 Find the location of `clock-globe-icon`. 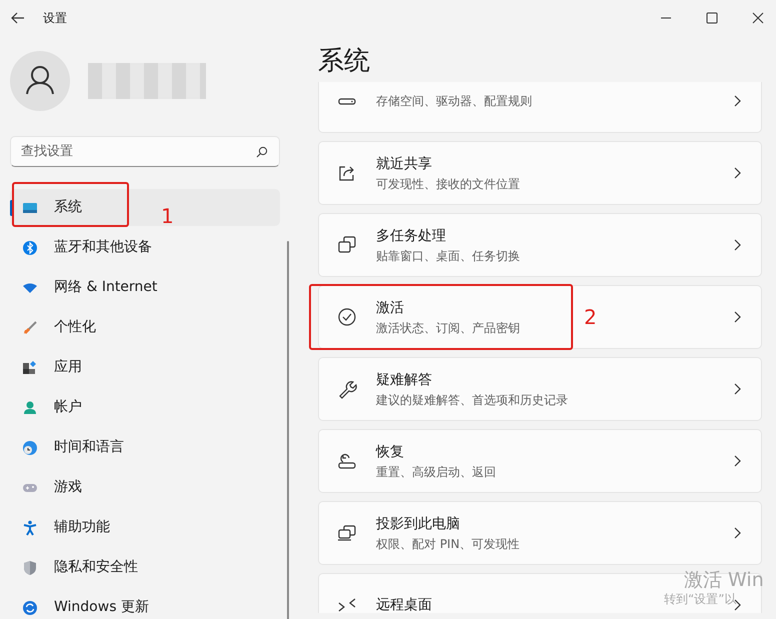

clock-globe-icon is located at coordinates (30, 448).